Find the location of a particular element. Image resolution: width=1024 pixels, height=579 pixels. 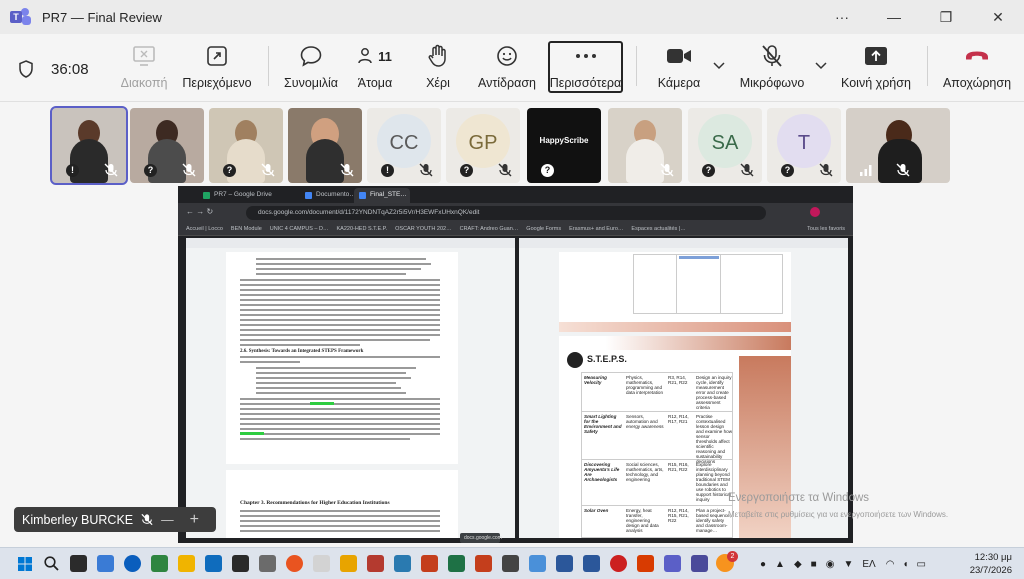

outlook-icon is located at coordinates (213, 563).